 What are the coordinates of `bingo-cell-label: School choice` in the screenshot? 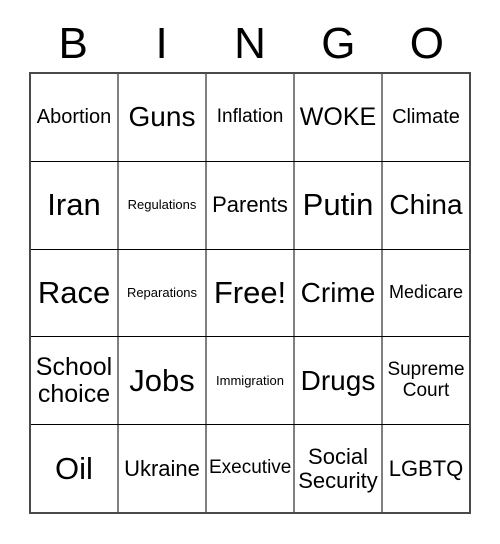 It's located at (74, 380).